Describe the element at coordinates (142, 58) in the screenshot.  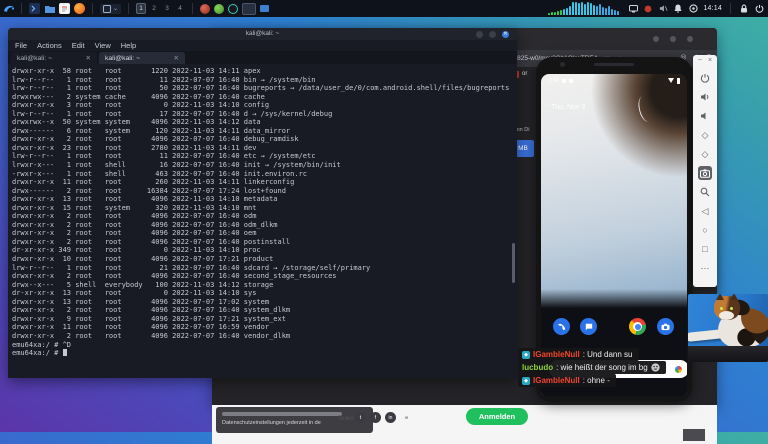
I see `terminal-tab-2: kali@kali: ~ ✕` at that location.